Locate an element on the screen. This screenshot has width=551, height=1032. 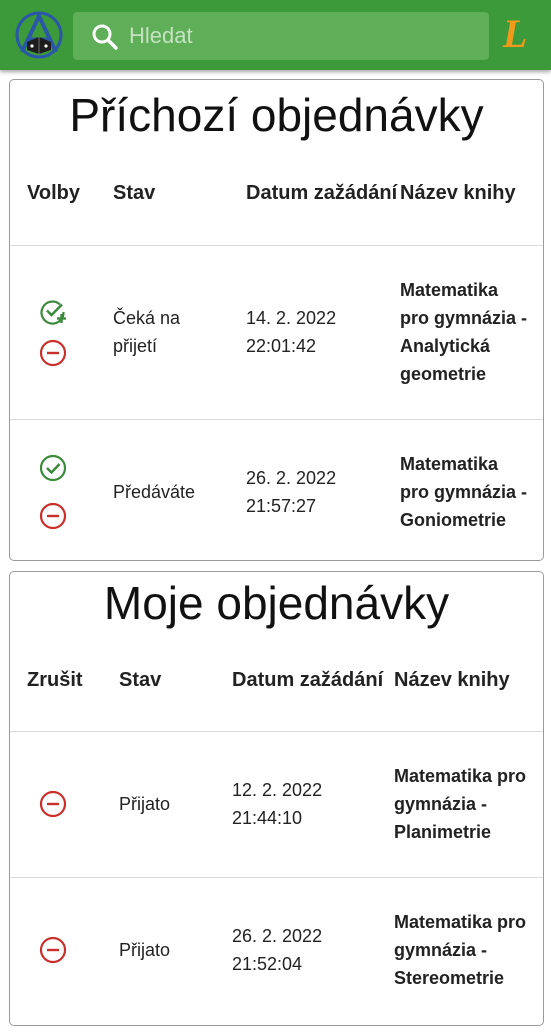
row-date-time: 21:44:10 is located at coordinates (267, 818).